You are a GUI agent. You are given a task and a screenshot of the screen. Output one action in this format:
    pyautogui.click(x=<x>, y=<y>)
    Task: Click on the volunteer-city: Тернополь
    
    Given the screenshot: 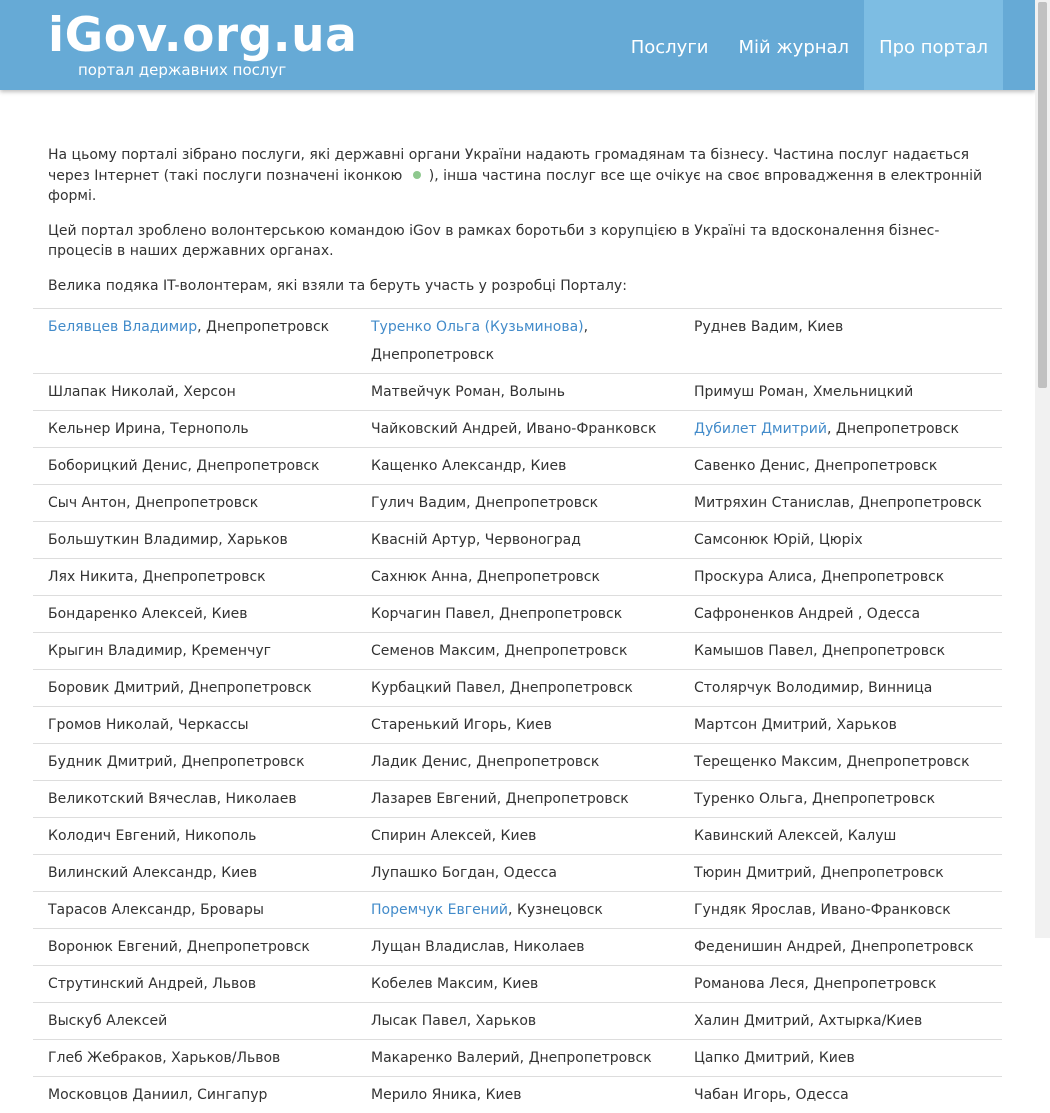 What is the action you would take?
    pyautogui.click(x=209, y=429)
    